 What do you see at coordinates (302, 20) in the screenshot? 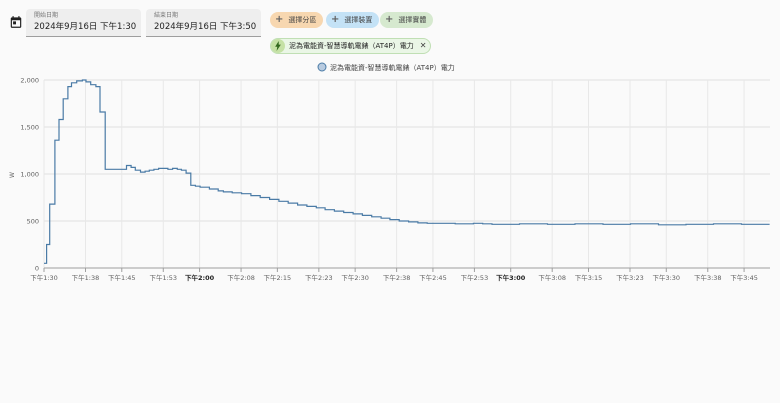
I see `add-area-label: 選擇分區` at bounding box center [302, 20].